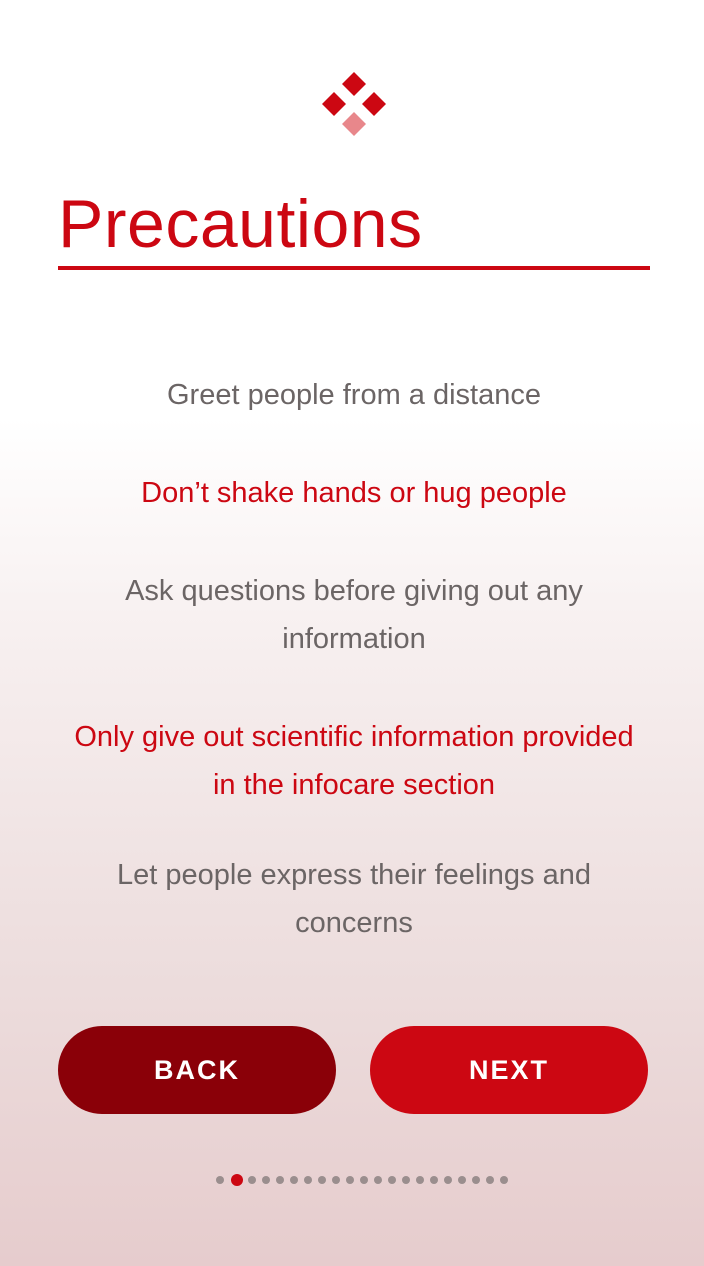  I want to click on logo-diamond-top, so click(354, 84).